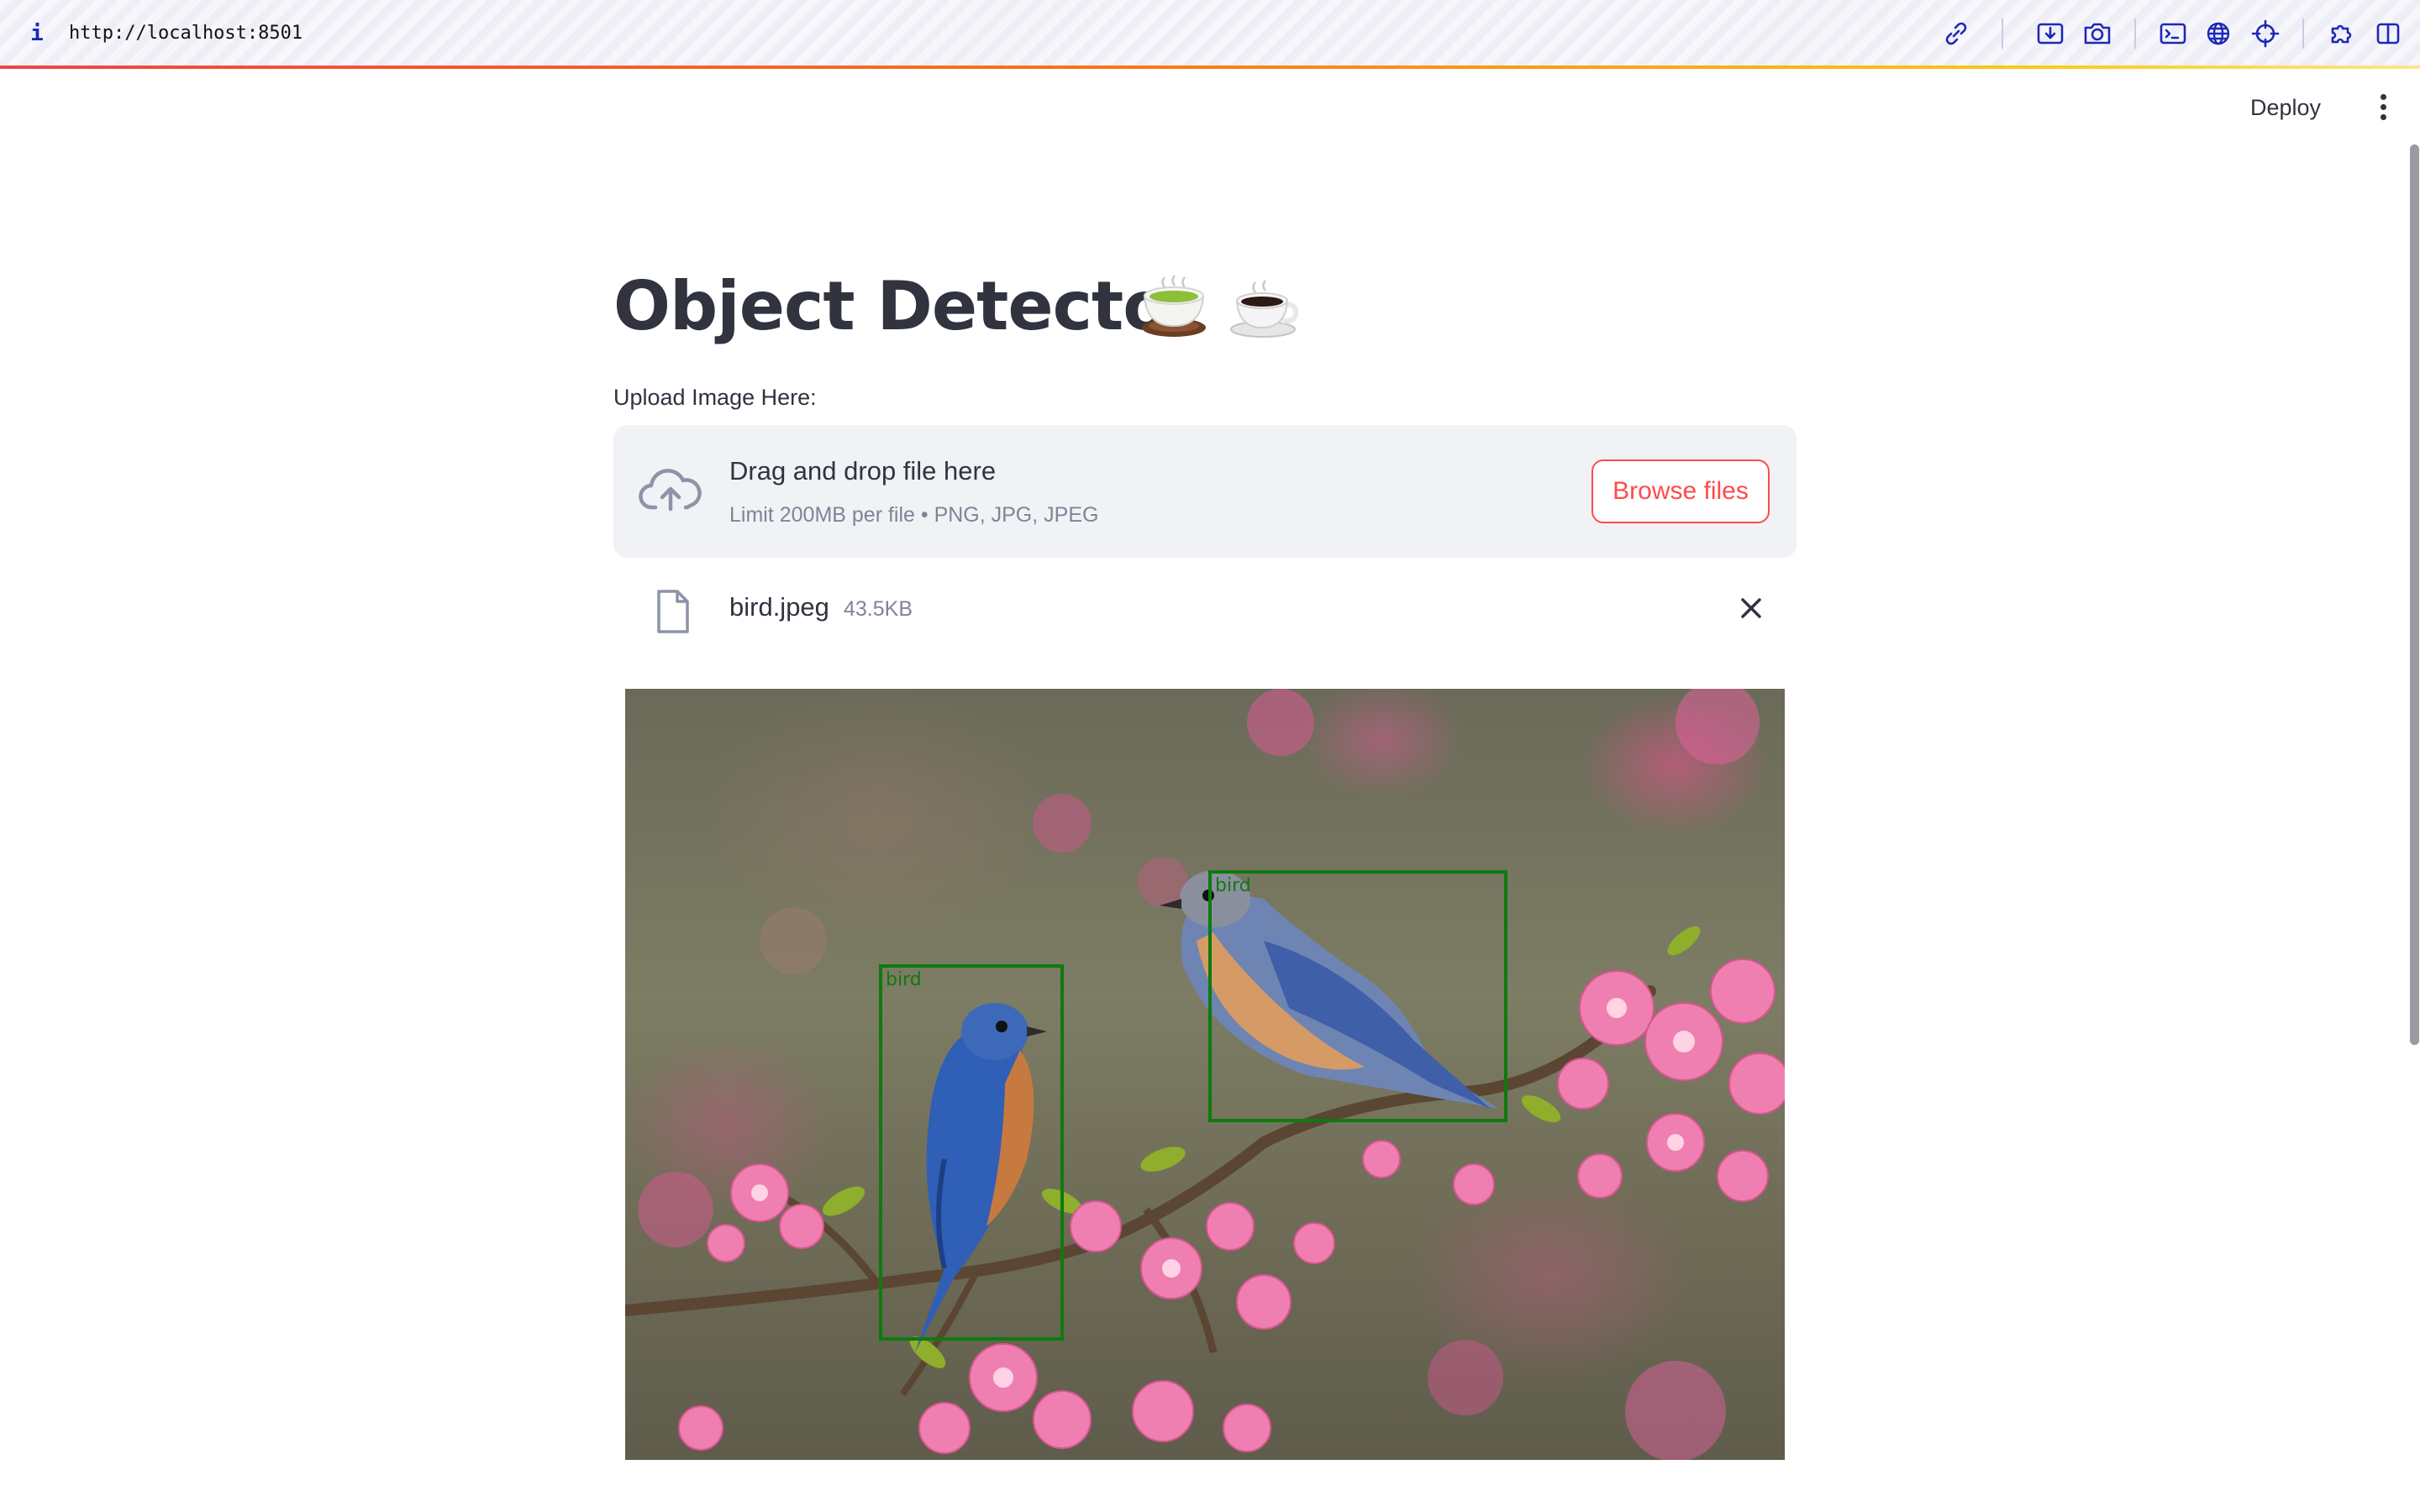 Image resolution: width=2420 pixels, height=1512 pixels. I want to click on scrollbar-thumb, so click(2414, 594).